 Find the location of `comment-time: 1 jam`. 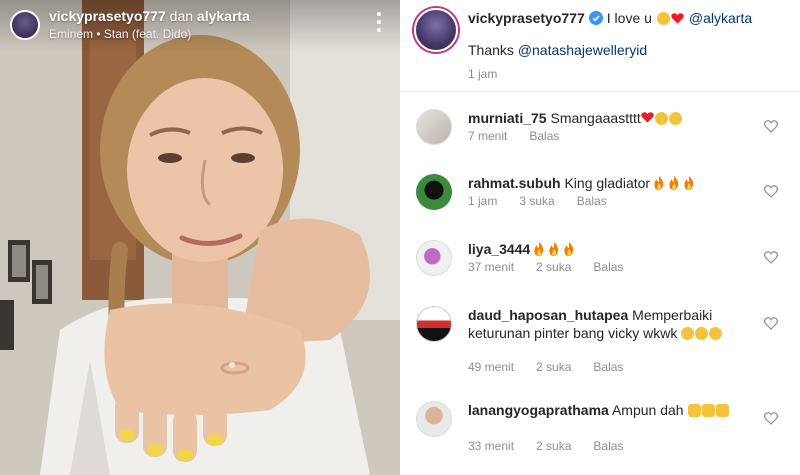

comment-time: 1 jam is located at coordinates (483, 201).